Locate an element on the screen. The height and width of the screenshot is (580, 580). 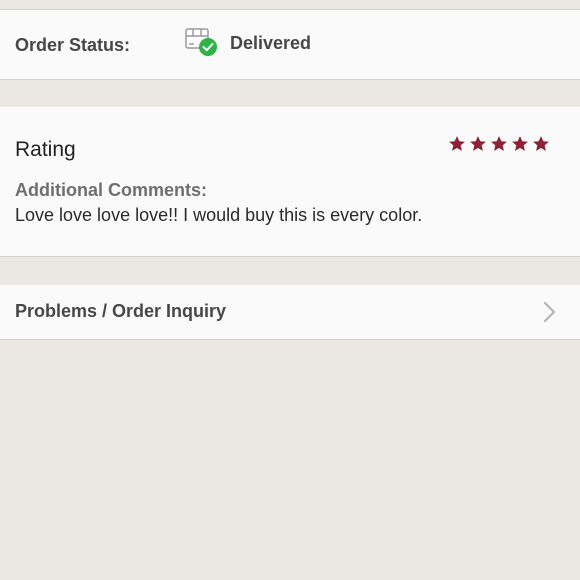
rating-title: Rating is located at coordinates (45, 149).